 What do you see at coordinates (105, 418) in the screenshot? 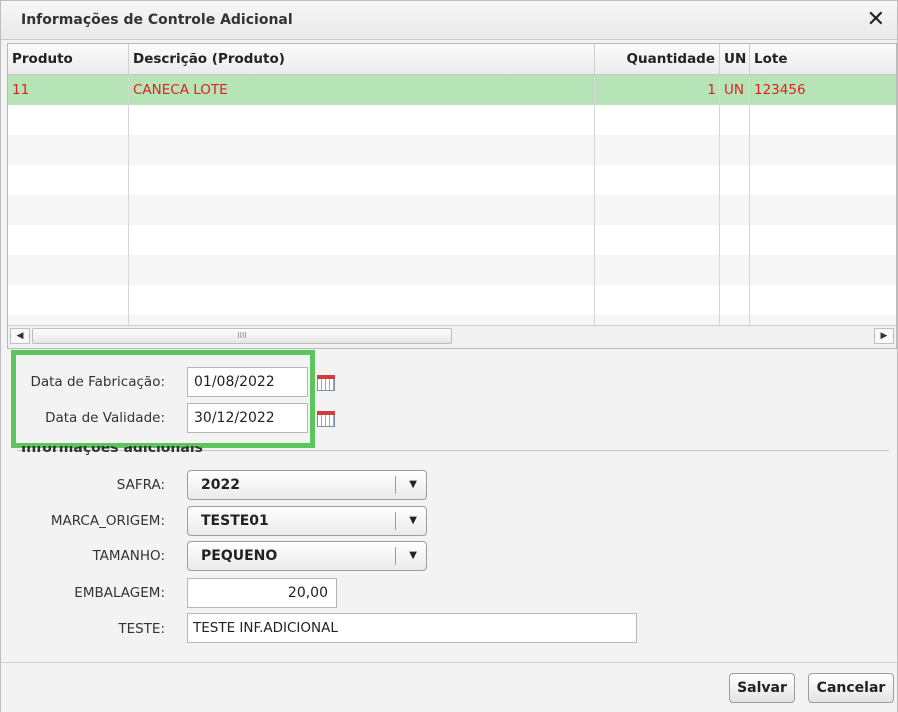
I see `expiration-date-label: Data de Validade:` at bounding box center [105, 418].